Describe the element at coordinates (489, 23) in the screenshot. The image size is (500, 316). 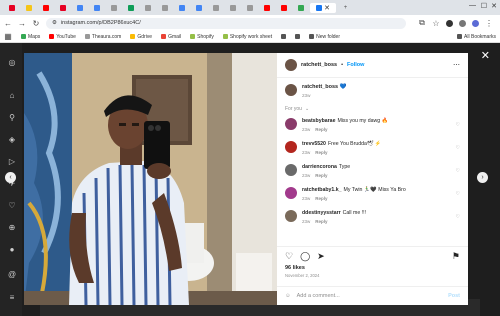
I see `menu-kebab-icon: ⋮` at that location.